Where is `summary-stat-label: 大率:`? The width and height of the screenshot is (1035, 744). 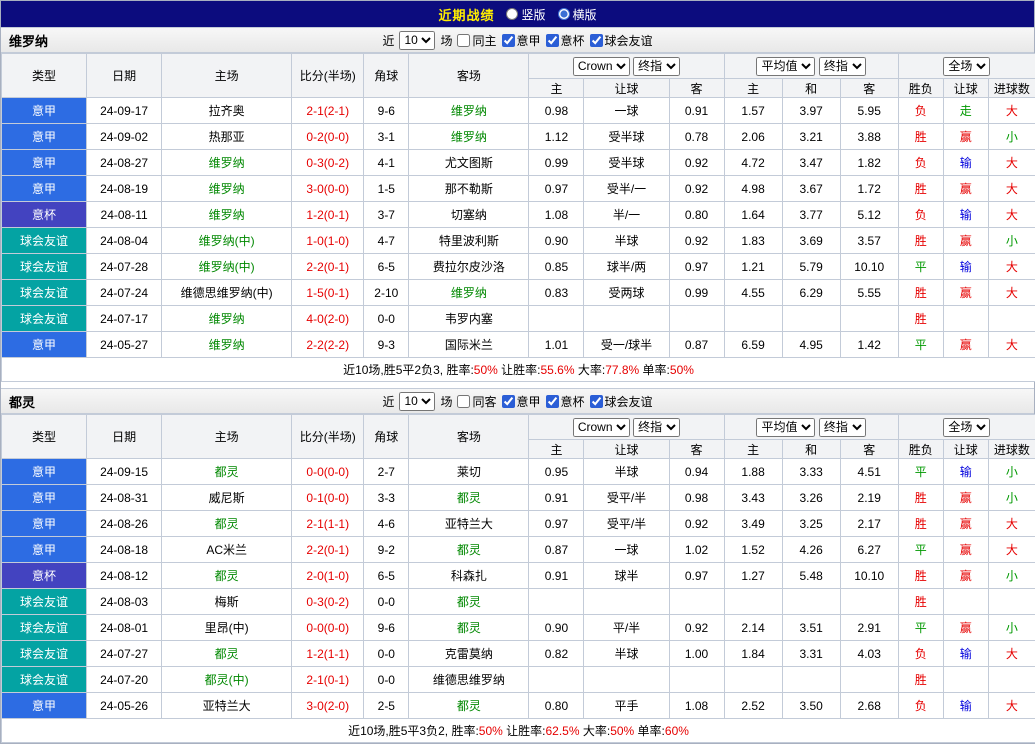
summary-stat-label: 大率: is located at coordinates (595, 731).